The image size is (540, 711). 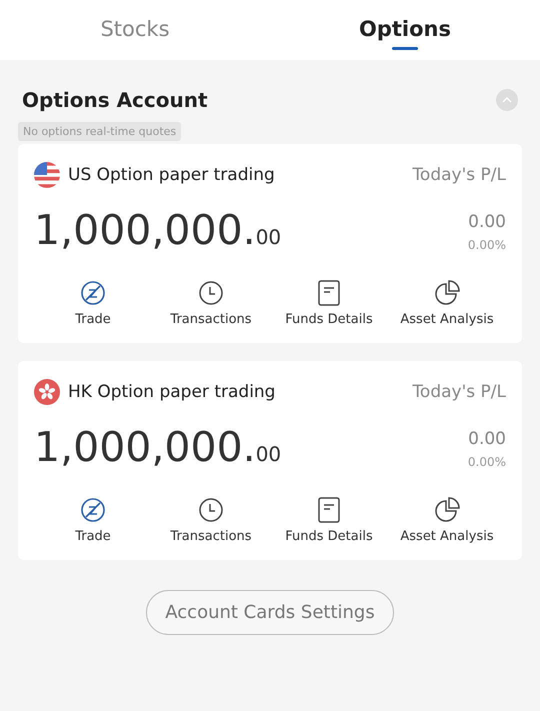 What do you see at coordinates (270, 612) in the screenshot?
I see `settings-button: Account Cards Settings` at bounding box center [270, 612].